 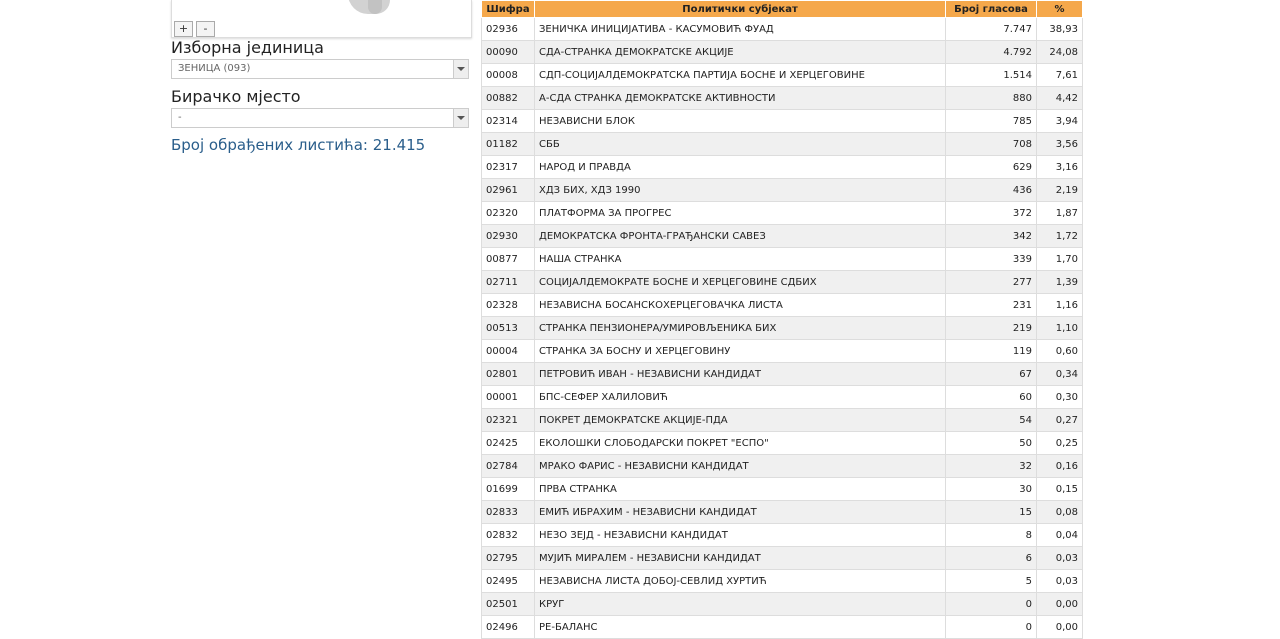 What do you see at coordinates (740, 328) in the screenshot?
I see `cell-party: СТРАНКА ПЕНЗИОНЕРА/УМИРОВЉЕНИКА БИХ` at bounding box center [740, 328].